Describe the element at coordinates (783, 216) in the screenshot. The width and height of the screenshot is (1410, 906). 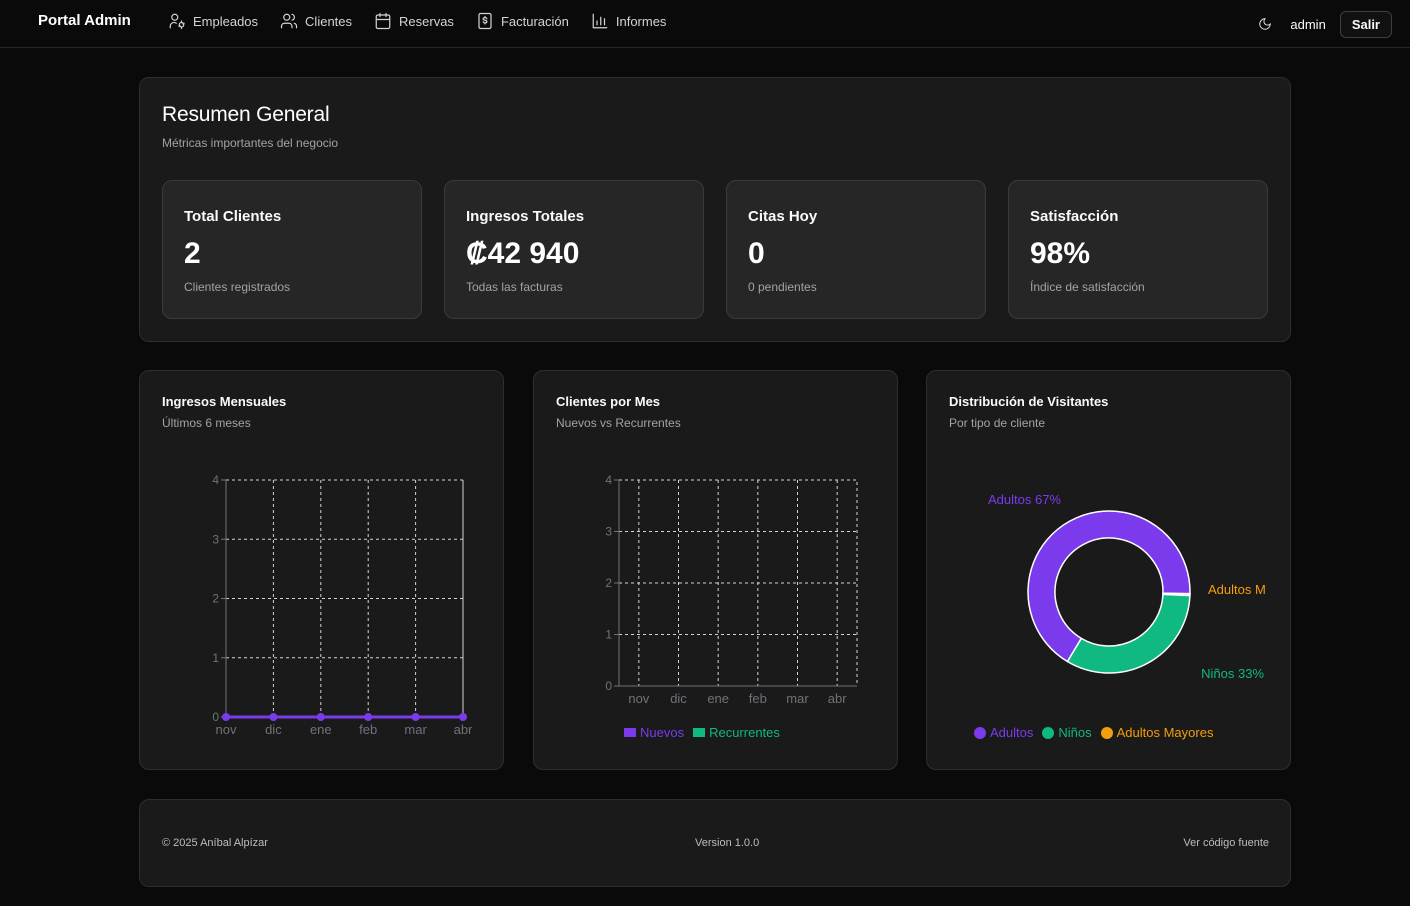
I see `stat-title: Citas Hoy` at that location.